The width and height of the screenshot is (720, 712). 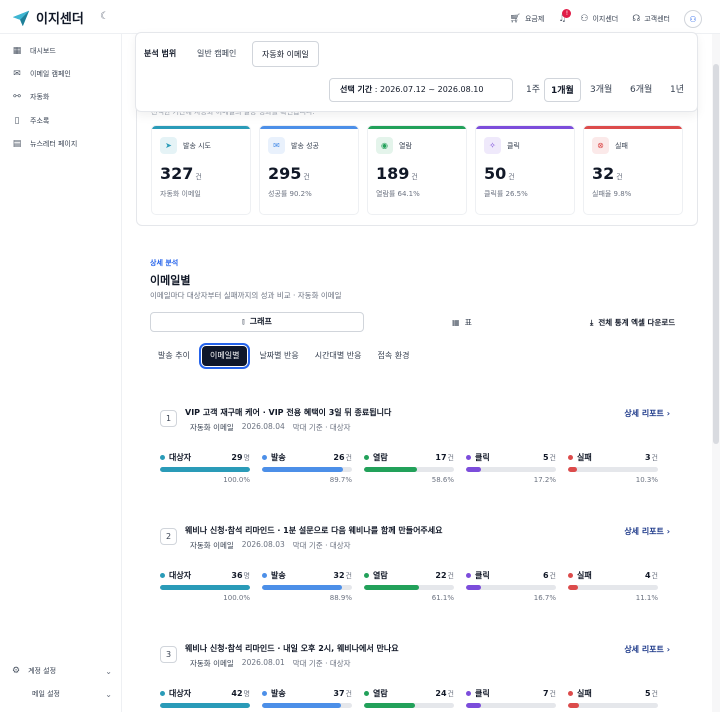 I want to click on sidebar-item-contacts: ▯ 주소록, so click(x=31, y=121).